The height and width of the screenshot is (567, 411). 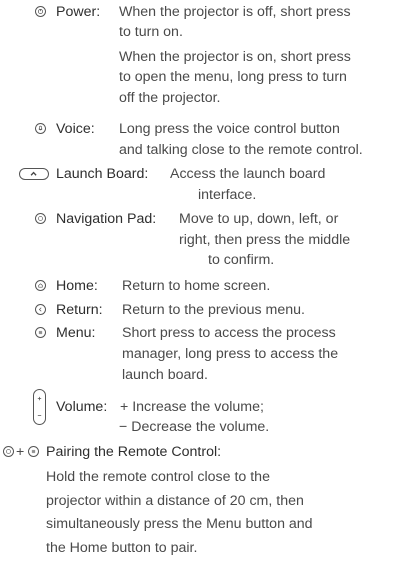 I want to click on launch-board-text-1: Access the launch board, so click(x=248, y=174).